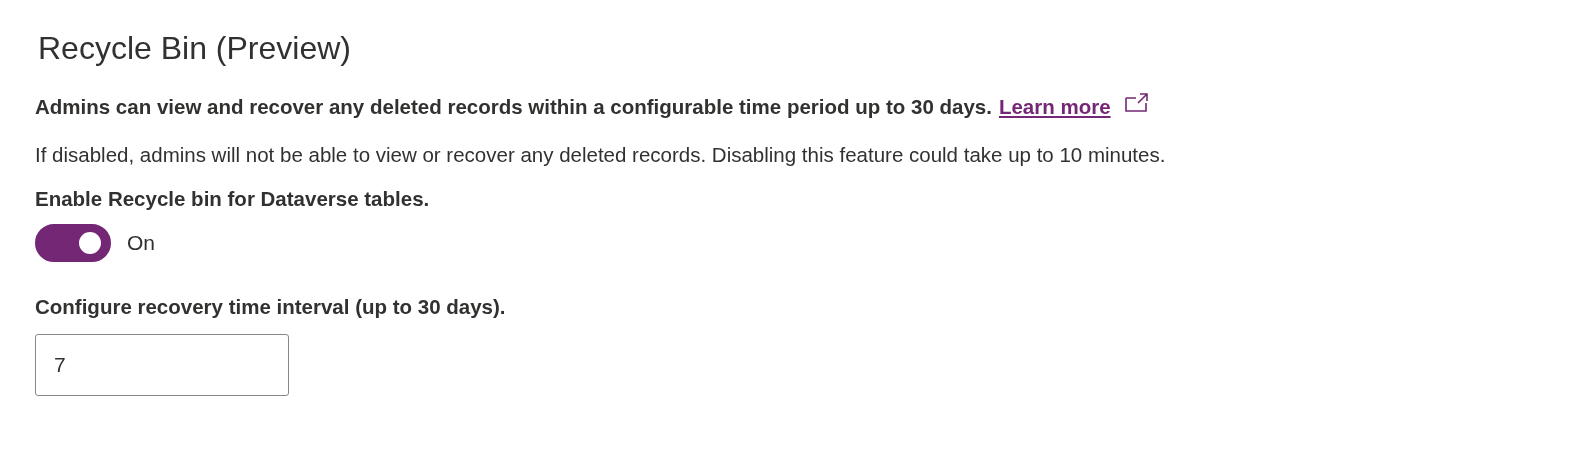 Image resolution: width=1579 pixels, height=451 pixels. Describe the element at coordinates (162, 365) in the screenshot. I see `interval-input-field: 7` at that location.